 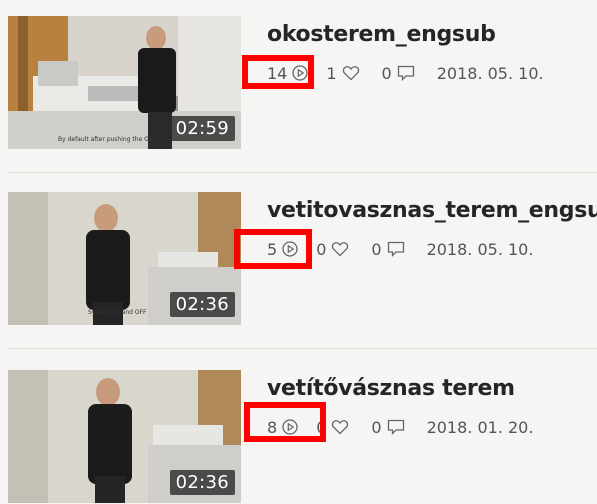 I want to click on play-count-value: 14, so click(x=277, y=73).